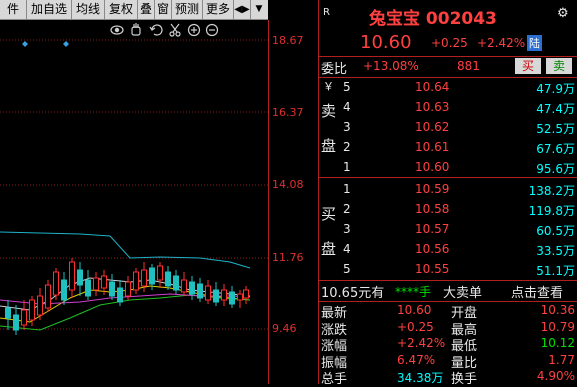 The height and width of the screenshot is (387, 577). Describe the element at coordinates (347, 127) in the screenshot. I see `ask-level: 3` at that location.